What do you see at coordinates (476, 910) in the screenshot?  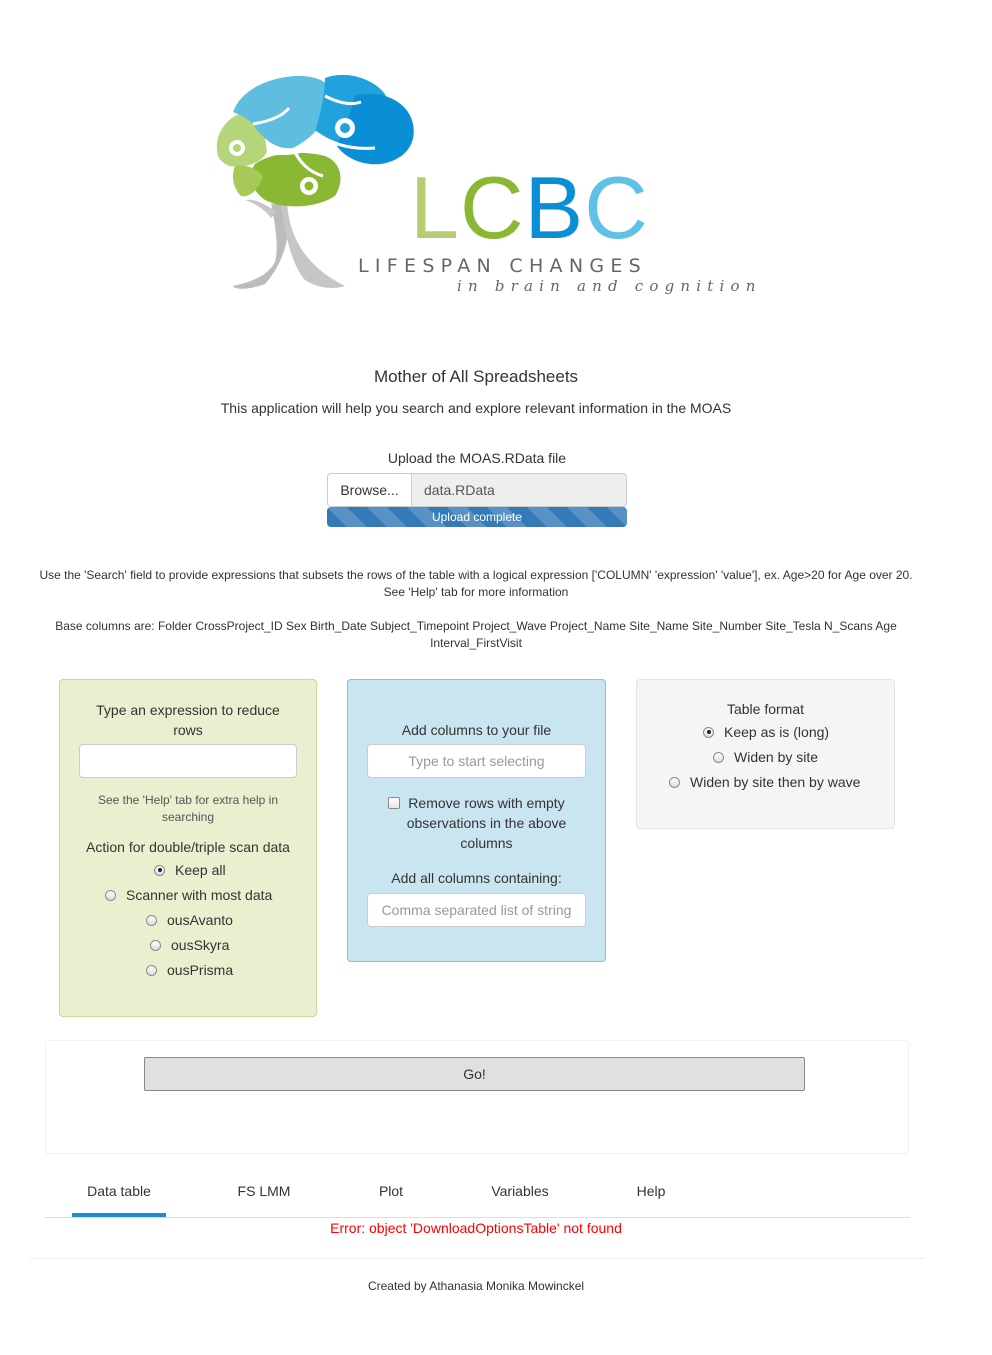 I see `containing-input: Comma separated list of string` at bounding box center [476, 910].